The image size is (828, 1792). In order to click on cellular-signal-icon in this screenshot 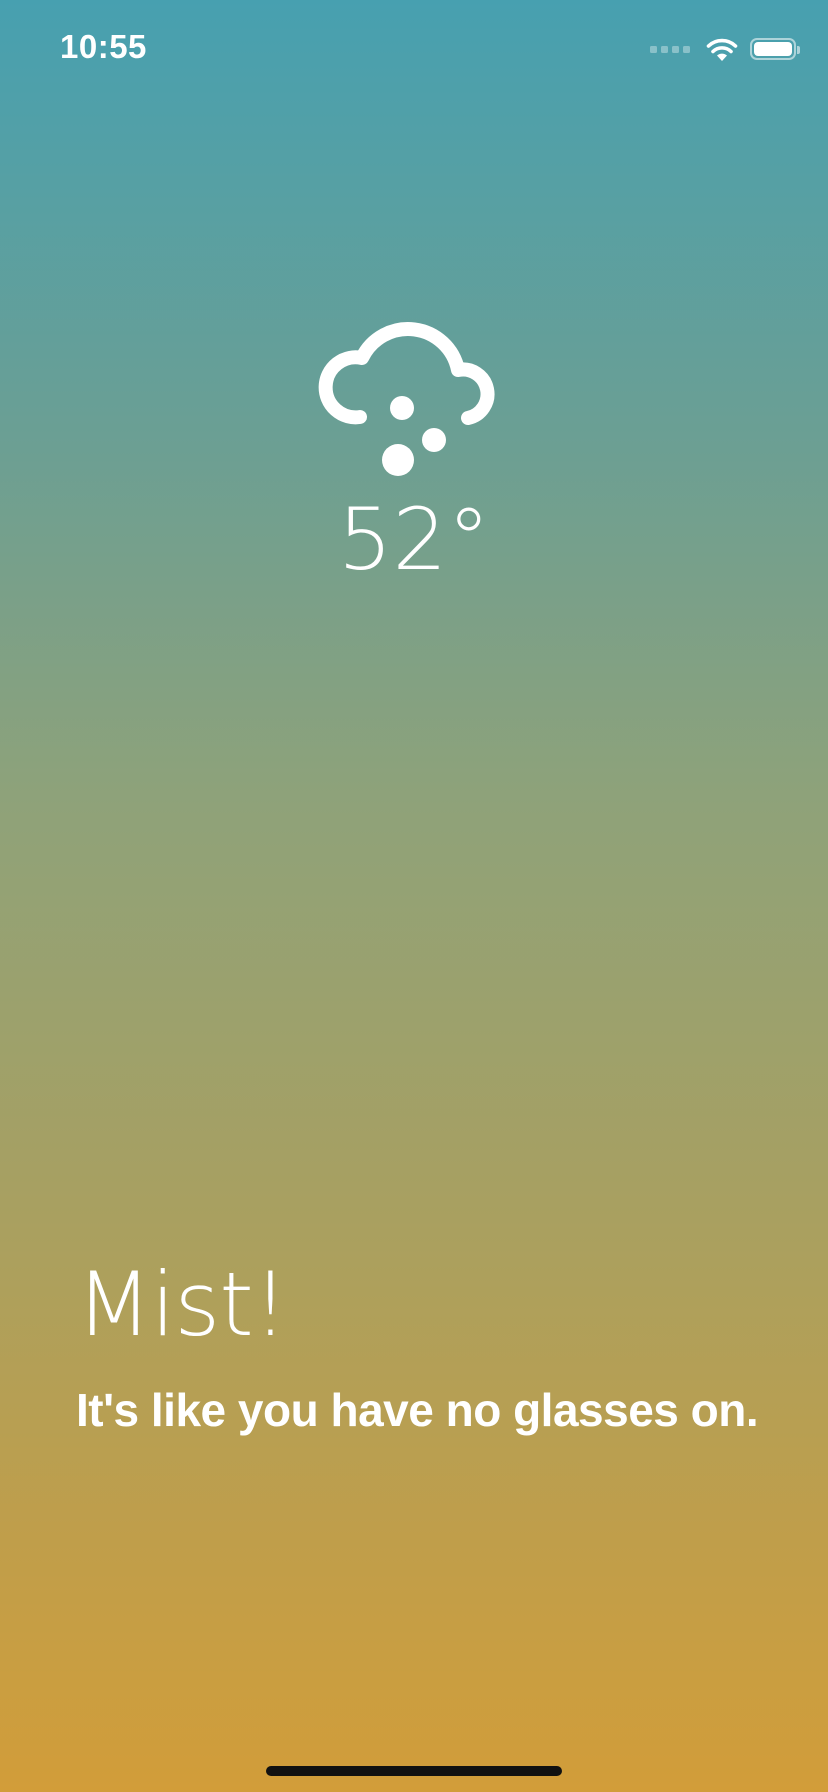, I will do `click(670, 49)`.